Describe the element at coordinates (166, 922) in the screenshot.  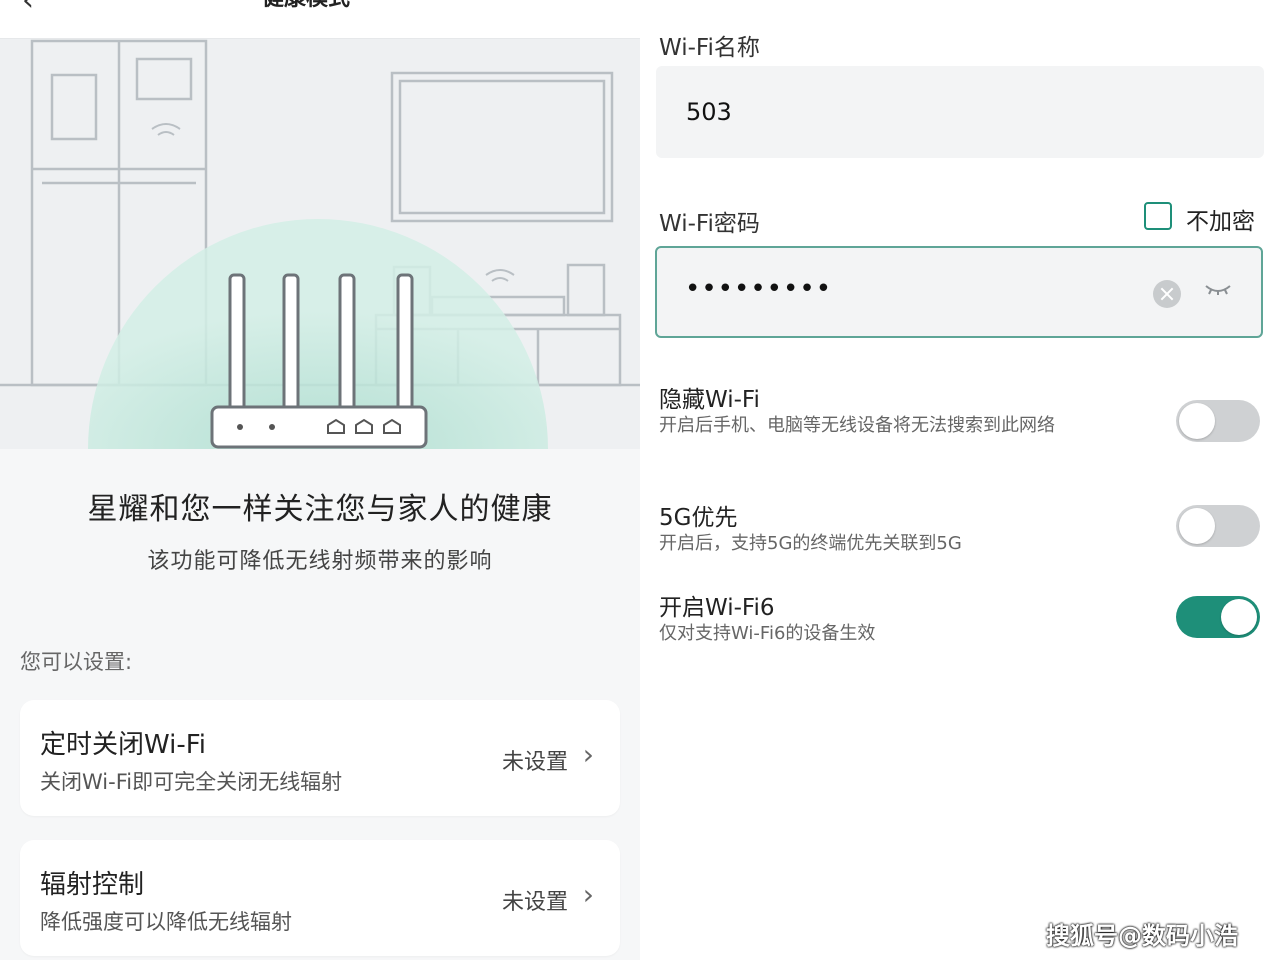
I see `card-desc: 降低强度可以降低无线辐射` at that location.